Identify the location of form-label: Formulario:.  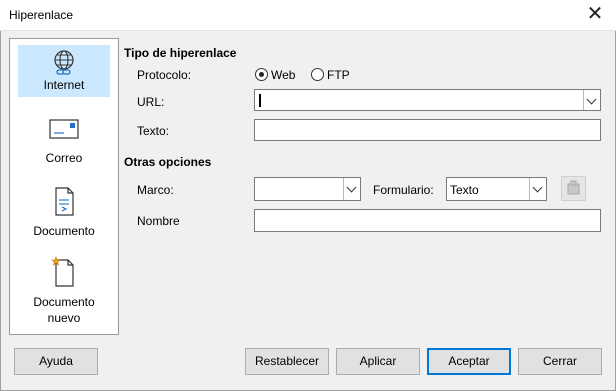
(403, 190).